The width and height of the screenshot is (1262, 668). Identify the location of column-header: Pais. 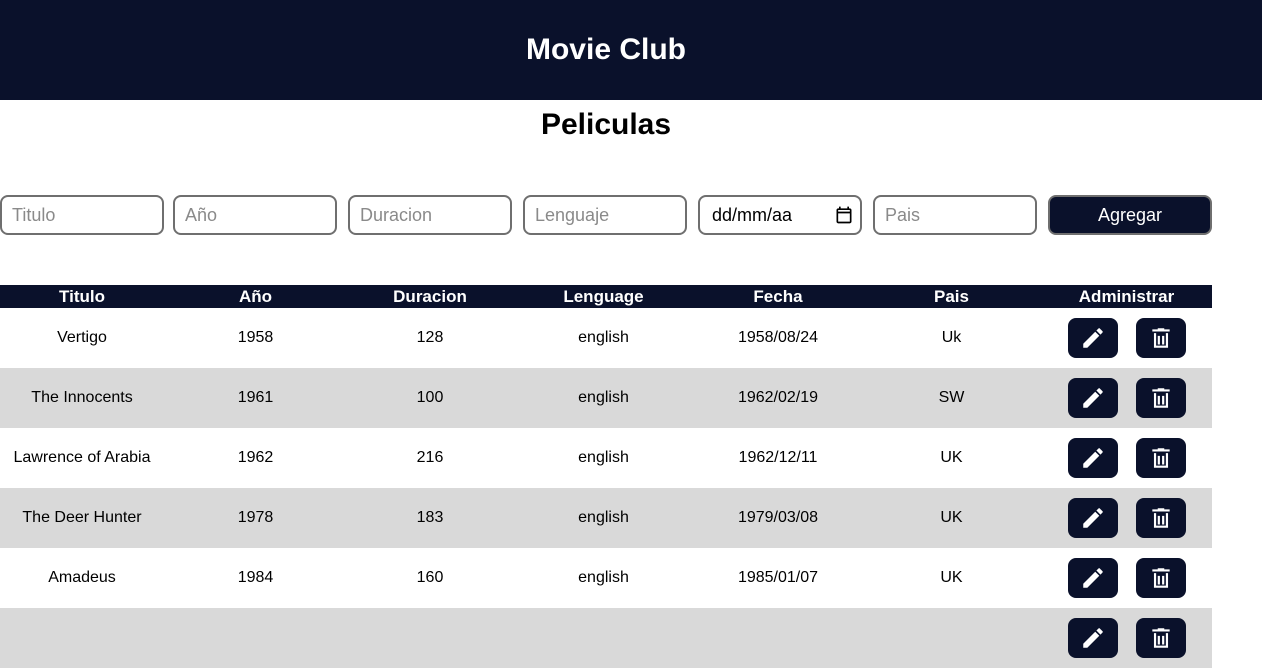
(951, 296).